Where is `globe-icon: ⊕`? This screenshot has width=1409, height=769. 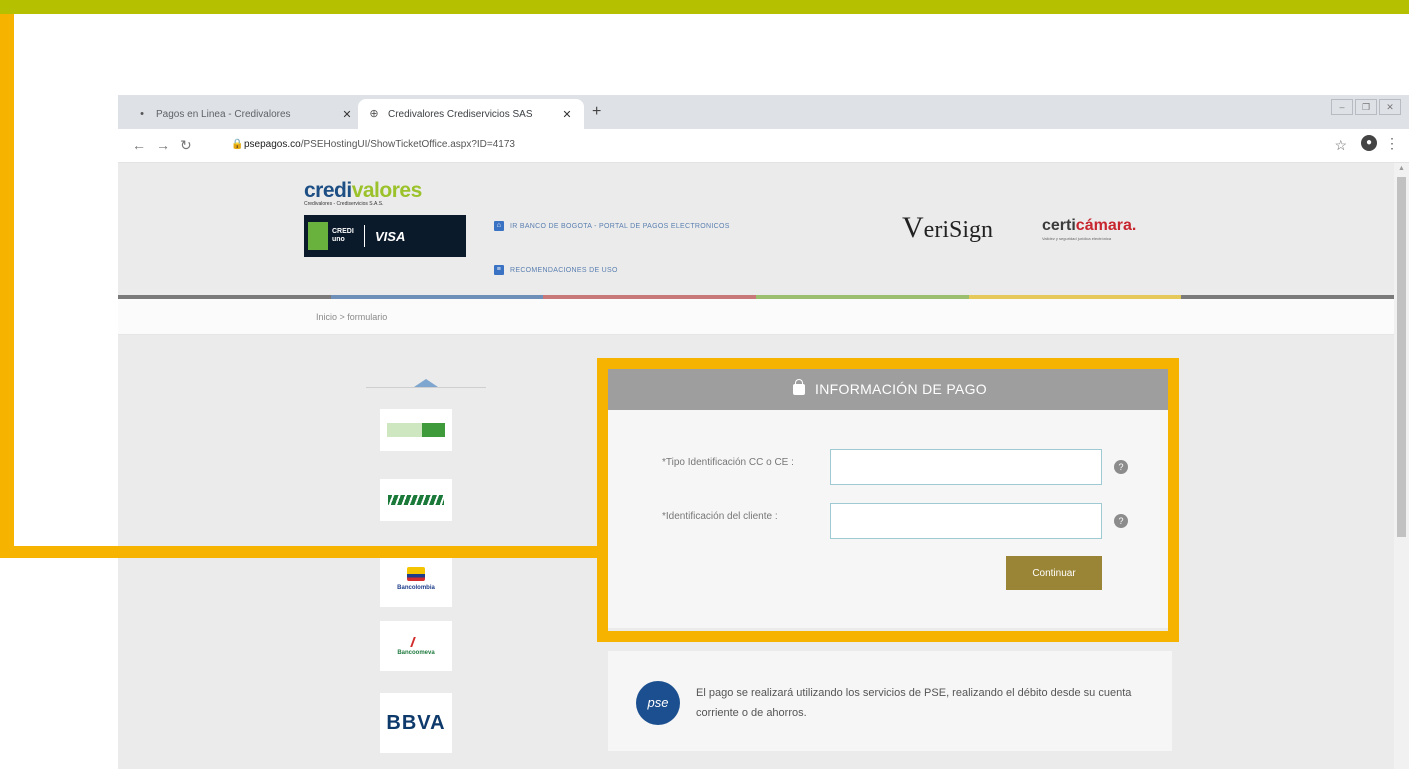 globe-icon: ⊕ is located at coordinates (374, 114).